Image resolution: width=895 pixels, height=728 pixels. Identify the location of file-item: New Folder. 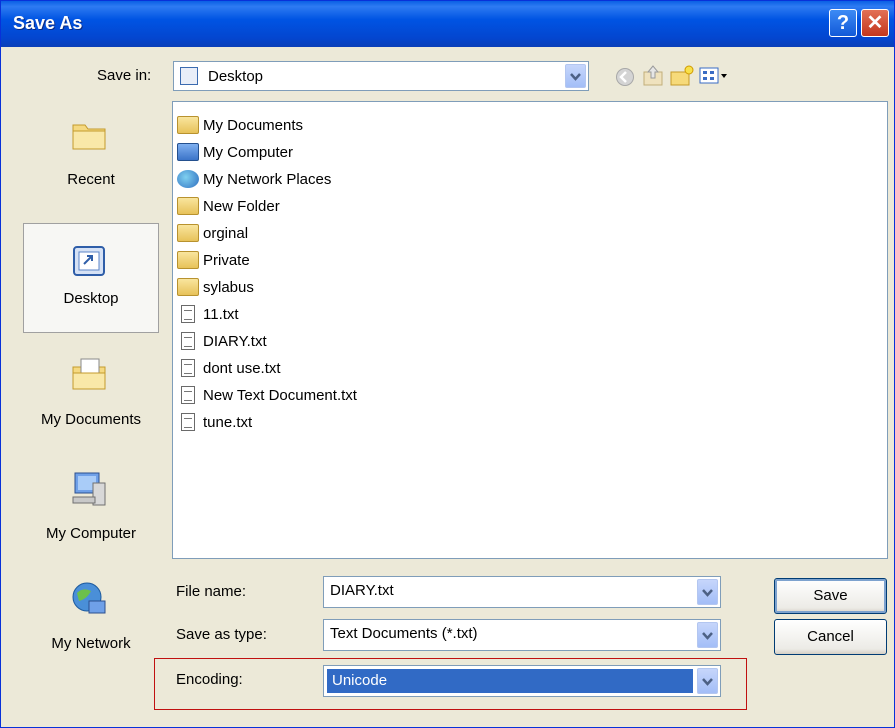
(228, 206).